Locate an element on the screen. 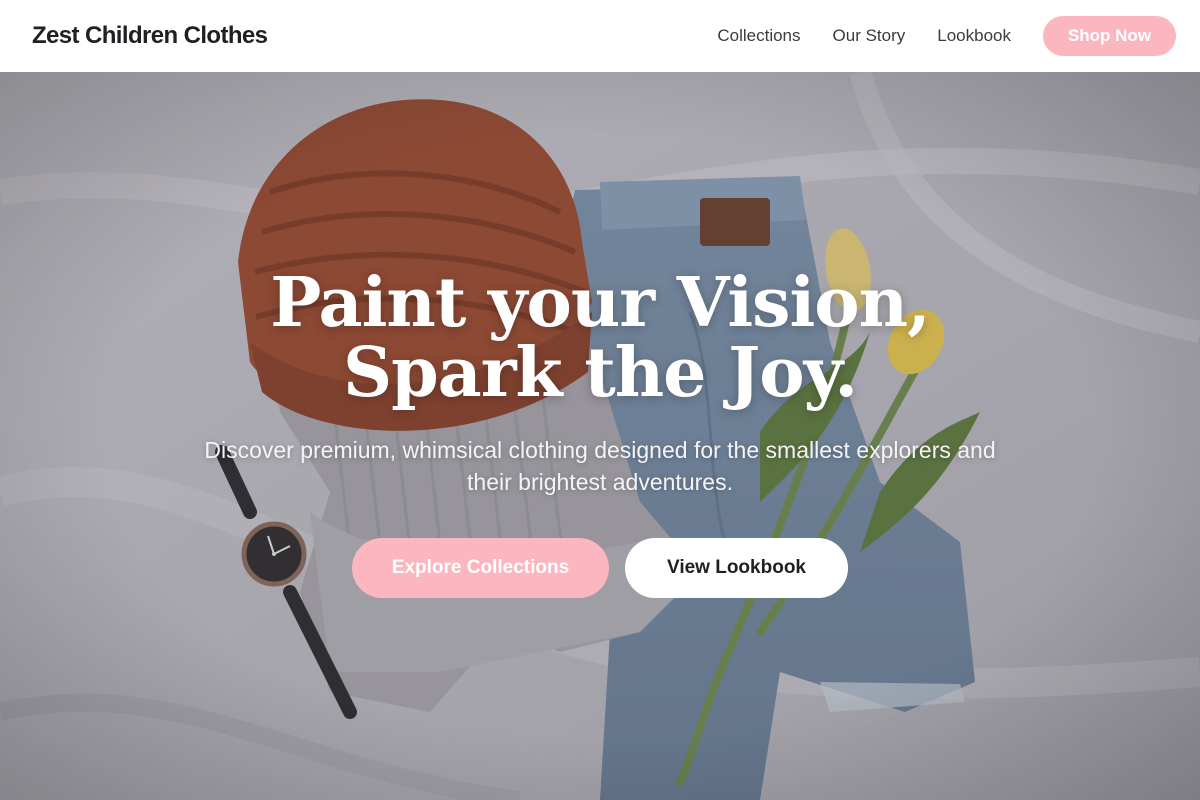 This screenshot has width=1200, height=800. nav-link-collections: Collections is located at coordinates (758, 36).